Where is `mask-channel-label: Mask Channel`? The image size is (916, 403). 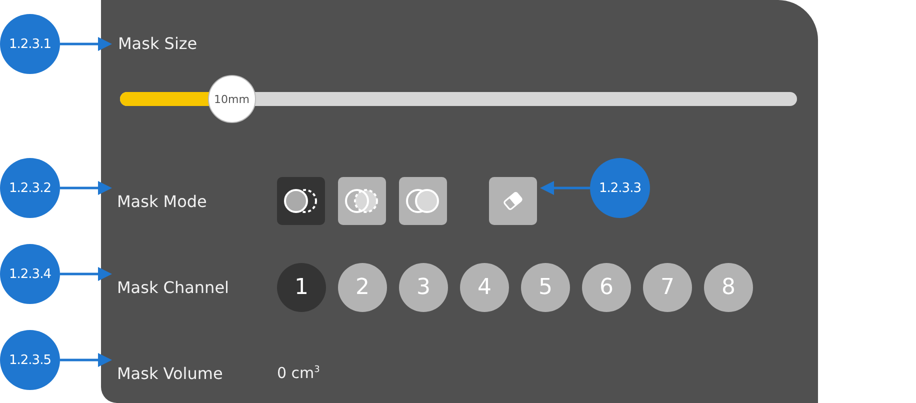
mask-channel-label: Mask Channel is located at coordinates (173, 287).